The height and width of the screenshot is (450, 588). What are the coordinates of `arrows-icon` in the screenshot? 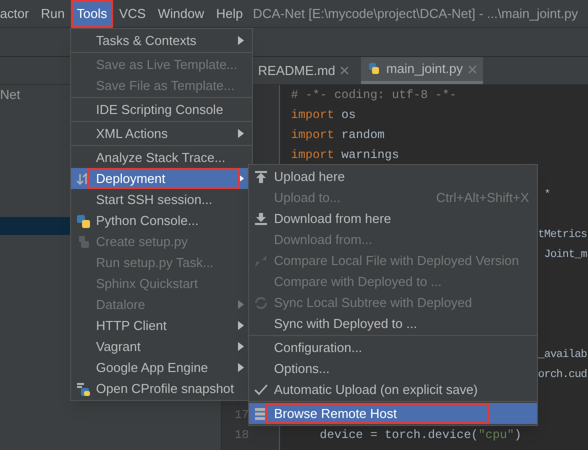 It's located at (261, 261).